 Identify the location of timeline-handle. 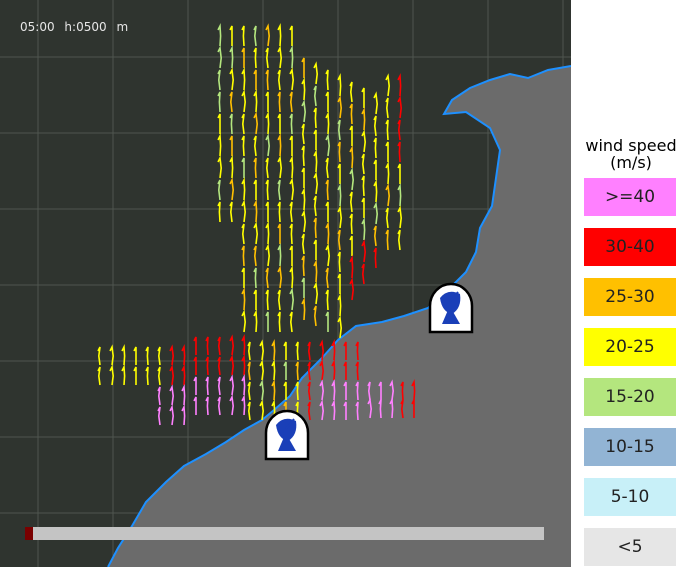
(29, 533).